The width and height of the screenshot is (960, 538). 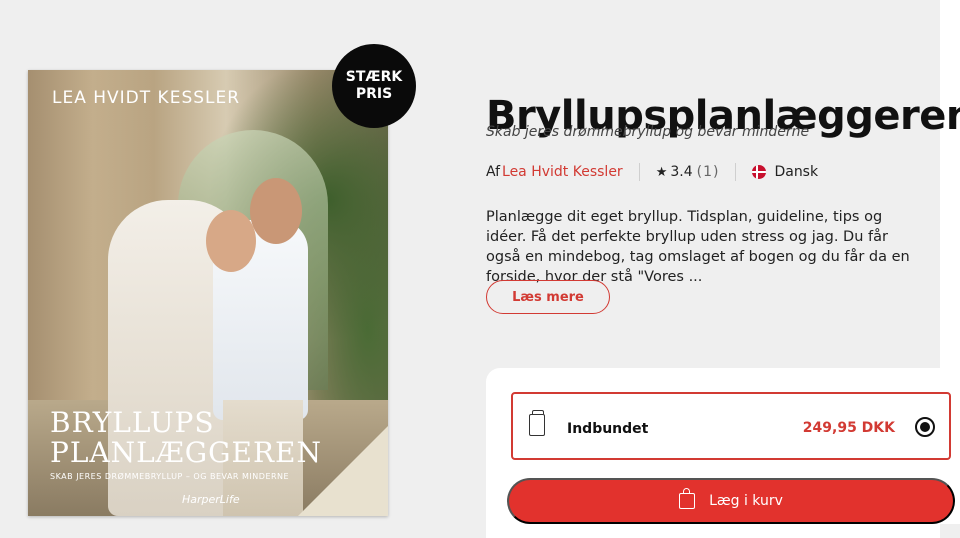 I want to click on add-to-cart-button: Læg i kurv, so click(x=731, y=501).